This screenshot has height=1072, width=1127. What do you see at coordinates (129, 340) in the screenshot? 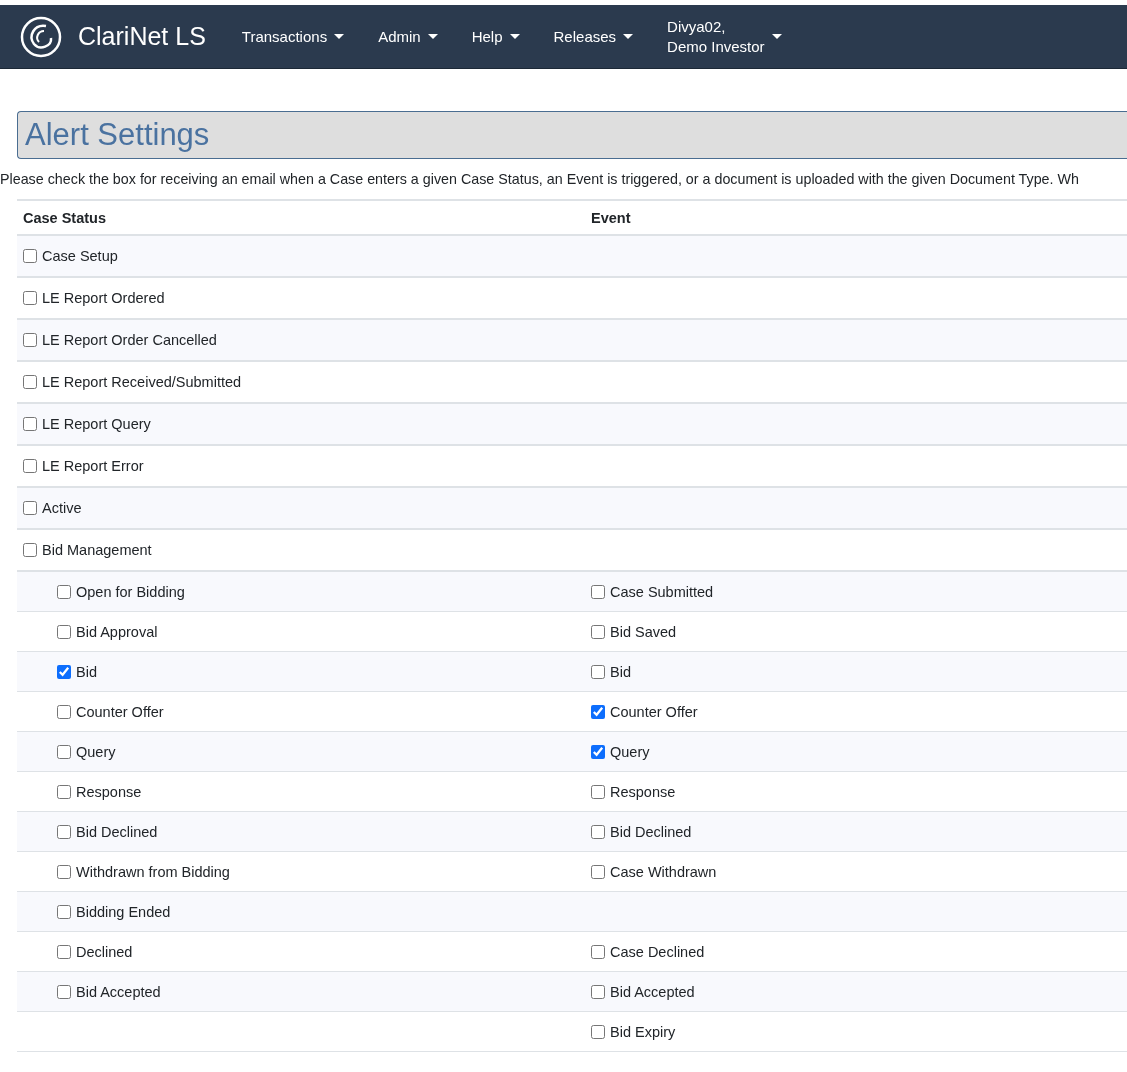
I see `checkbox-label: LE Report Order Cancelled` at bounding box center [129, 340].